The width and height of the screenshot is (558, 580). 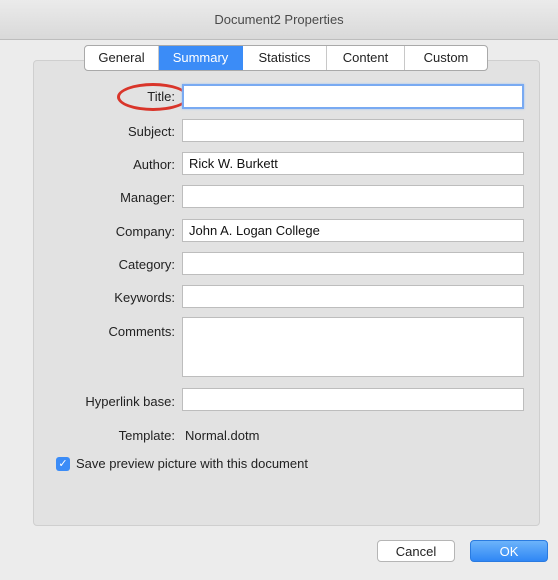 I want to click on template-label: Template:, so click(x=146, y=435).